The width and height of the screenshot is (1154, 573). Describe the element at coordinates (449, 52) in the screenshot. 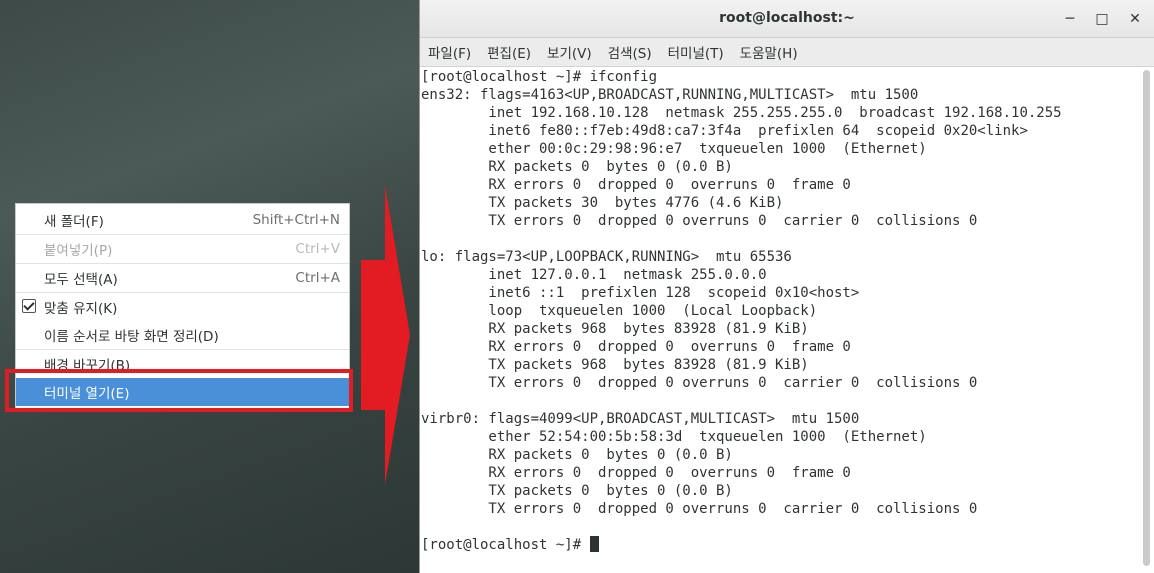

I see `menu-file: 파일(F)` at that location.